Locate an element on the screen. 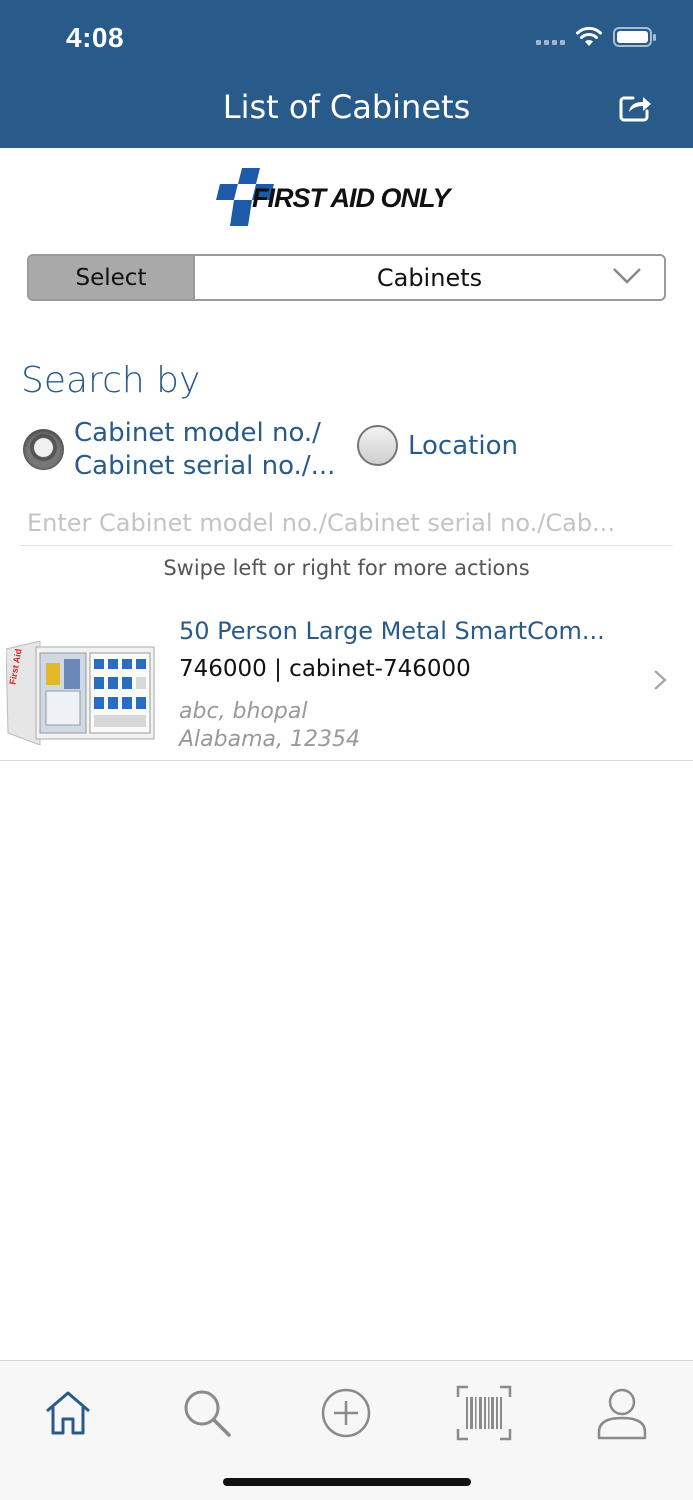 The image size is (693, 1500). page-title: List of Cabinets is located at coordinates (346, 107).